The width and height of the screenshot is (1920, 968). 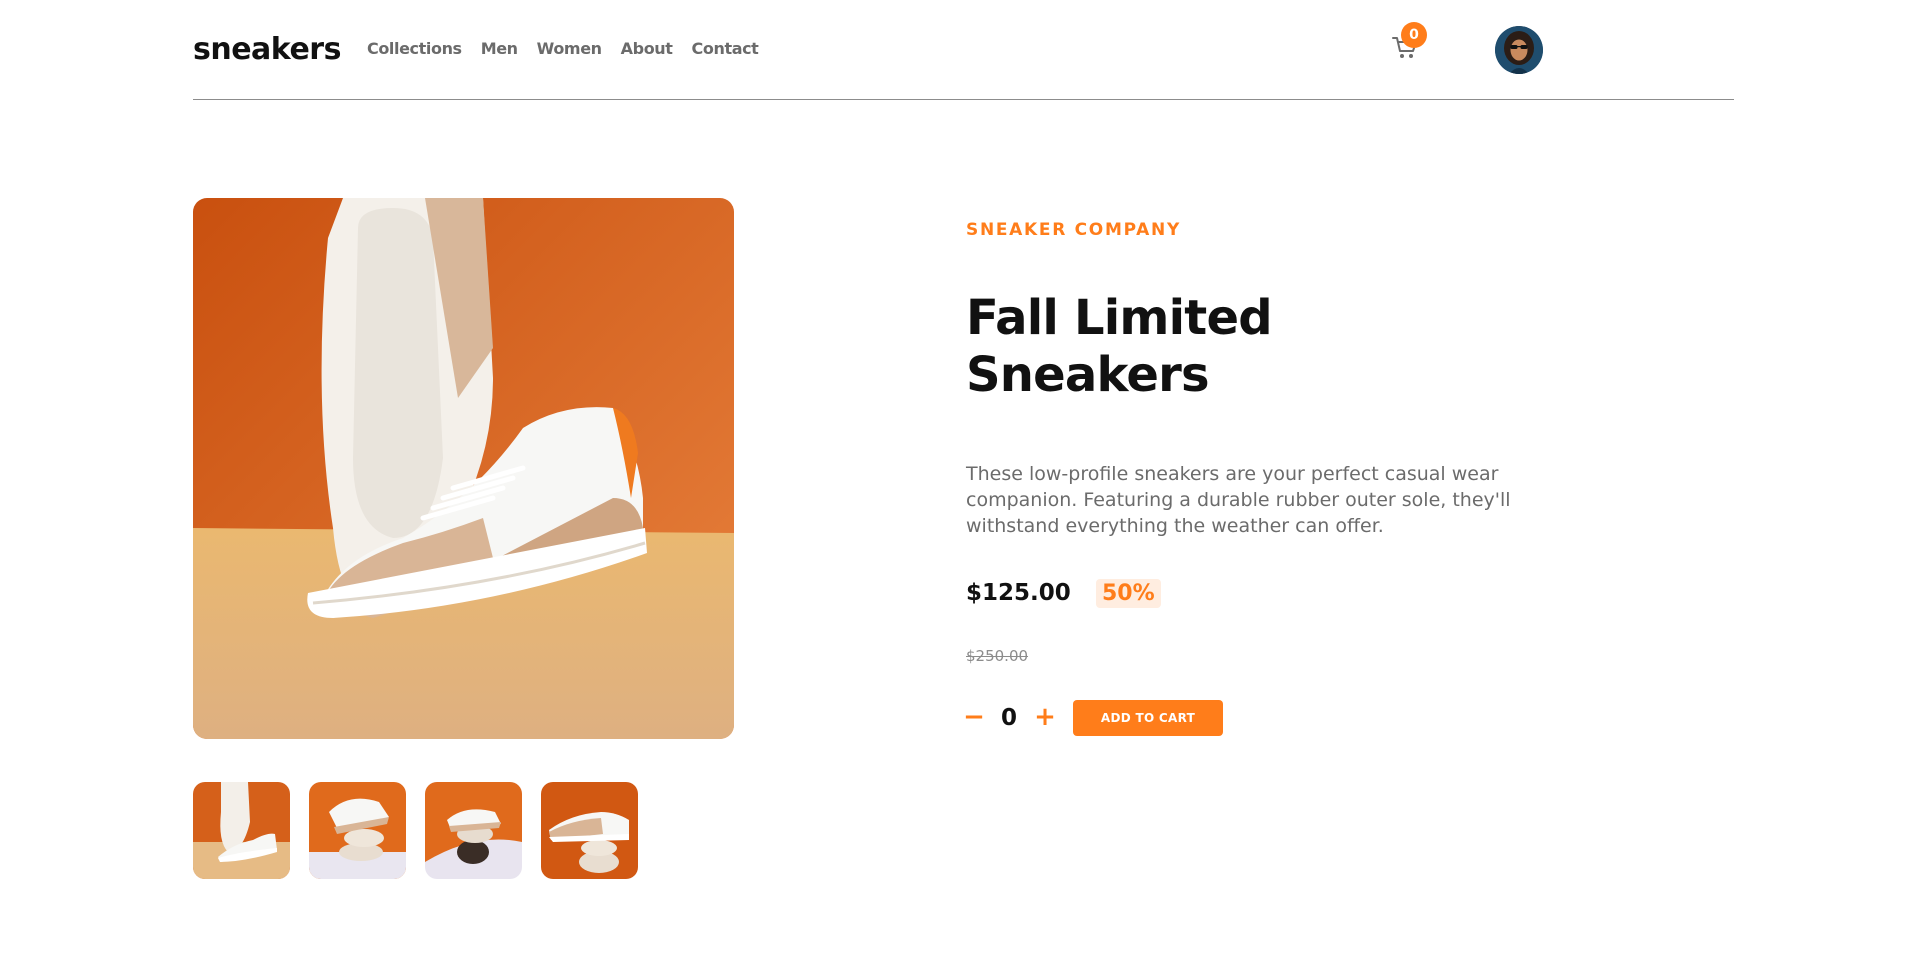 I want to click on add-to-cart-button: ADD TO CART, so click(x=1148, y=718).